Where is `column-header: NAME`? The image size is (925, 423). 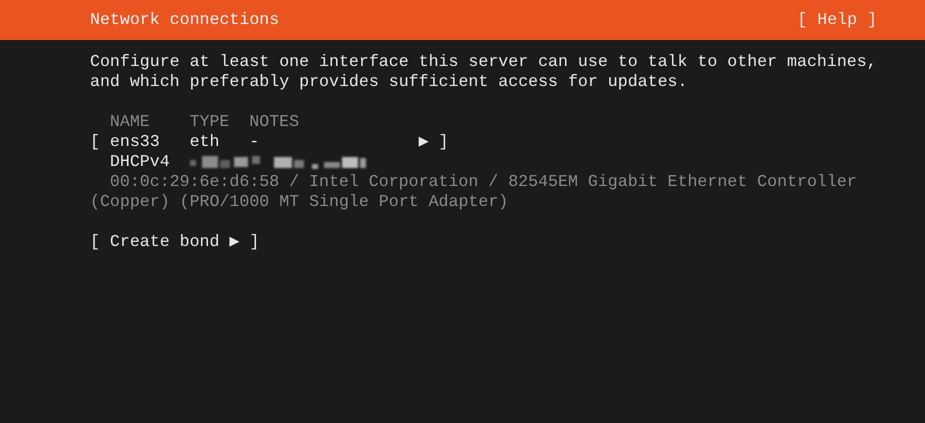
column-header: NAME is located at coordinates (130, 122).